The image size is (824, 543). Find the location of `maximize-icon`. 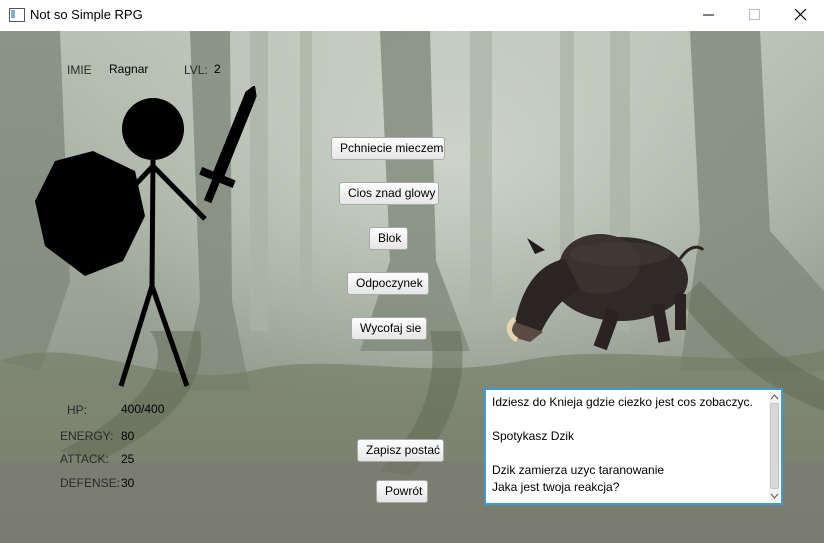

maximize-icon is located at coordinates (754, 14).